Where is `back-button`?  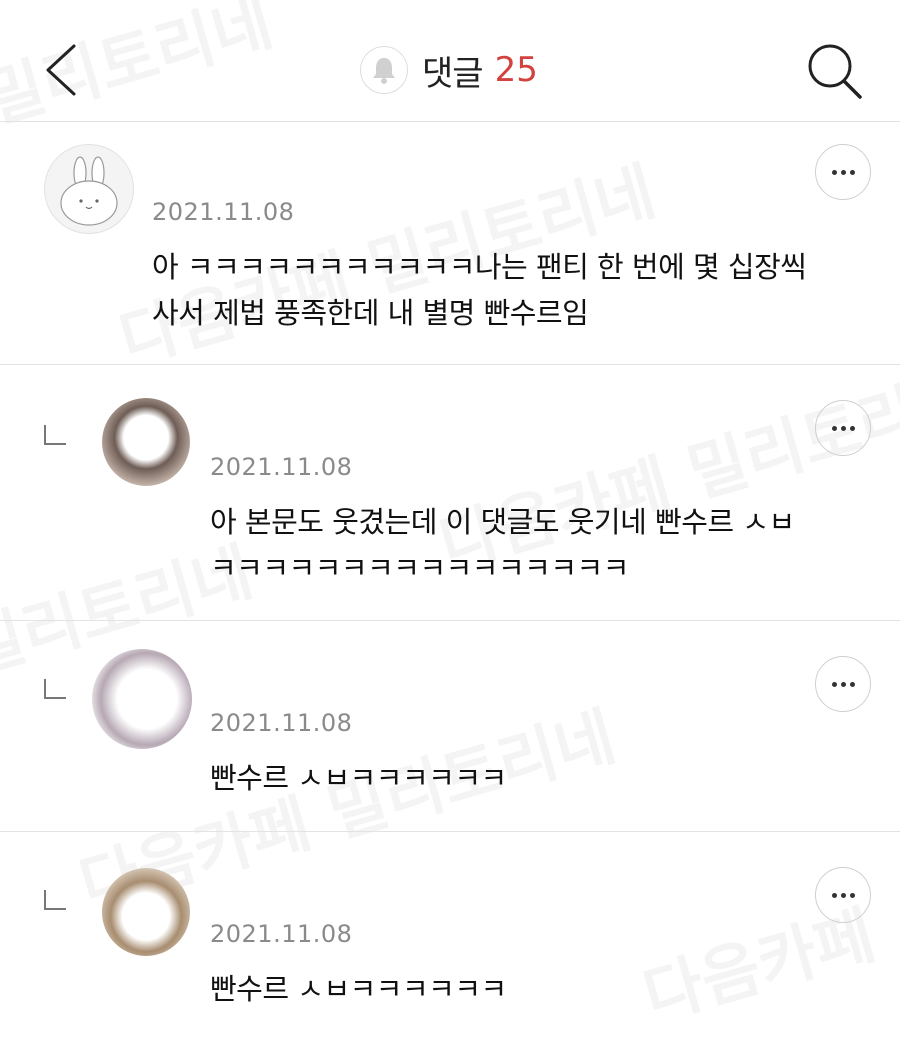 back-button is located at coordinates (62, 70).